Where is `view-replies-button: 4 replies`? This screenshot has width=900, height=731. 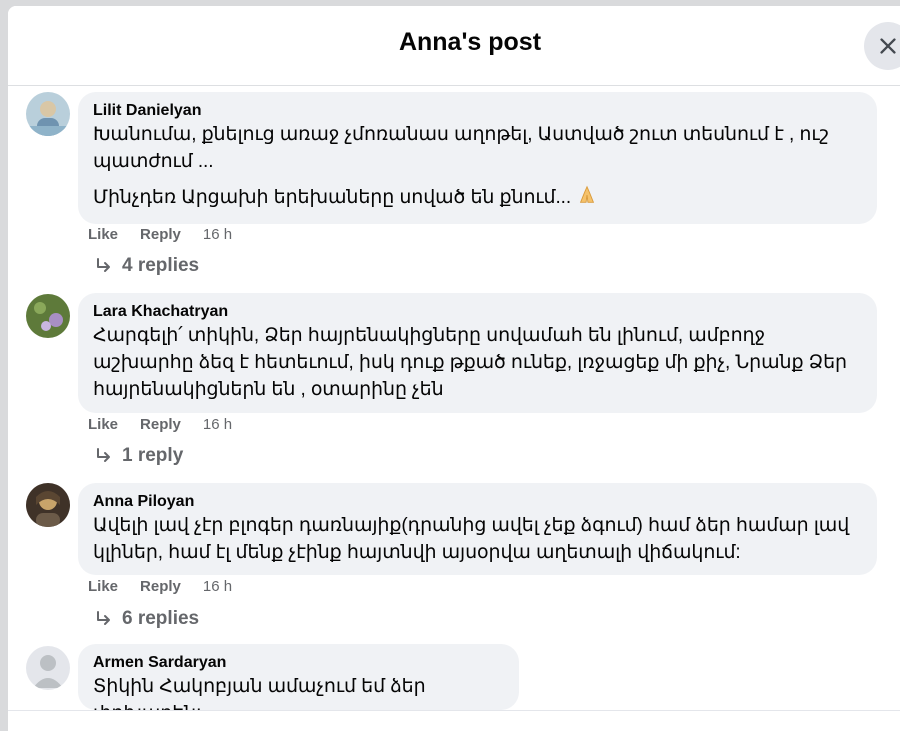
view-replies-button: 4 replies is located at coordinates (146, 266).